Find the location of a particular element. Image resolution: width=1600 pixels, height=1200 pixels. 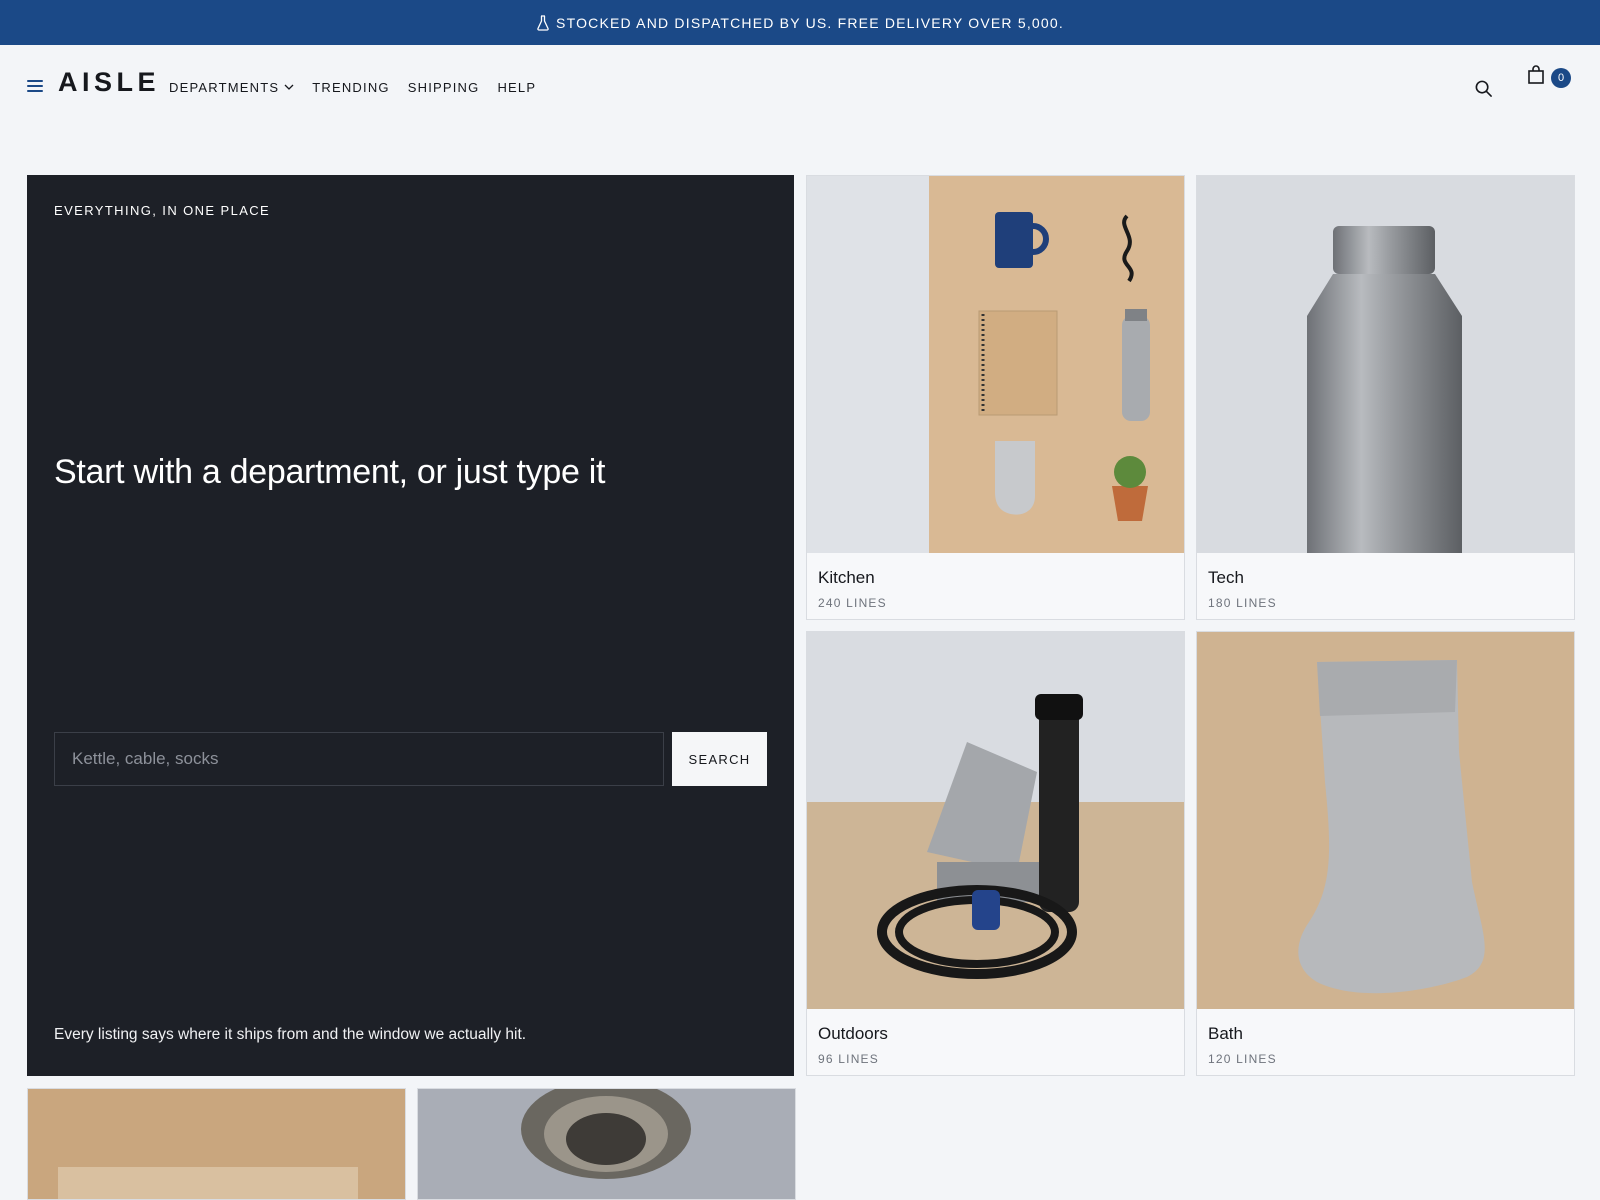

chevron-down-icon is located at coordinates (289, 87).